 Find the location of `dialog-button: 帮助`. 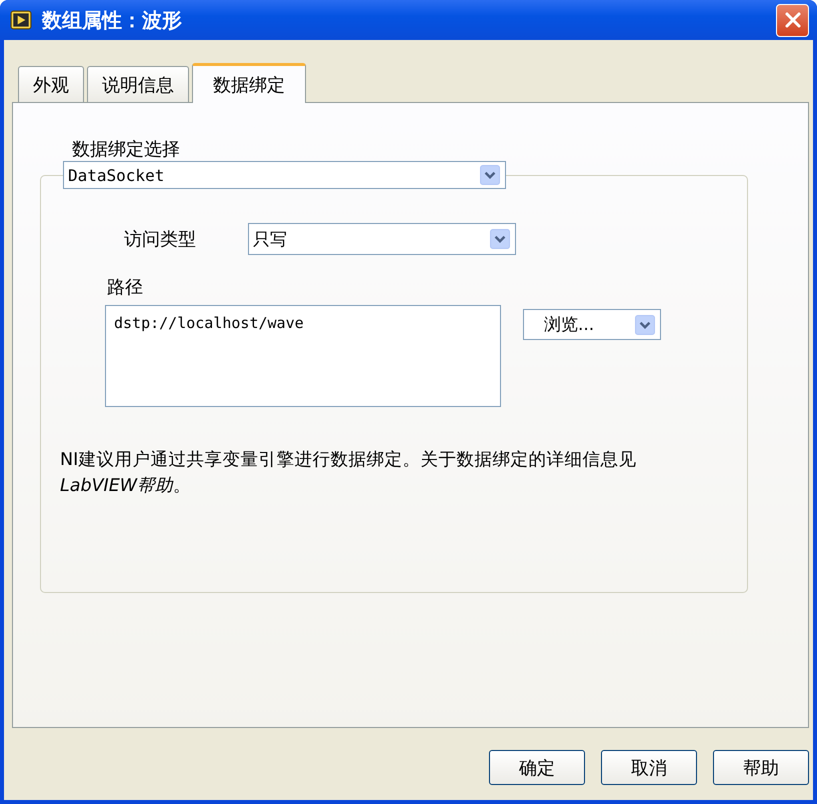

dialog-button: 帮助 is located at coordinates (761, 767).